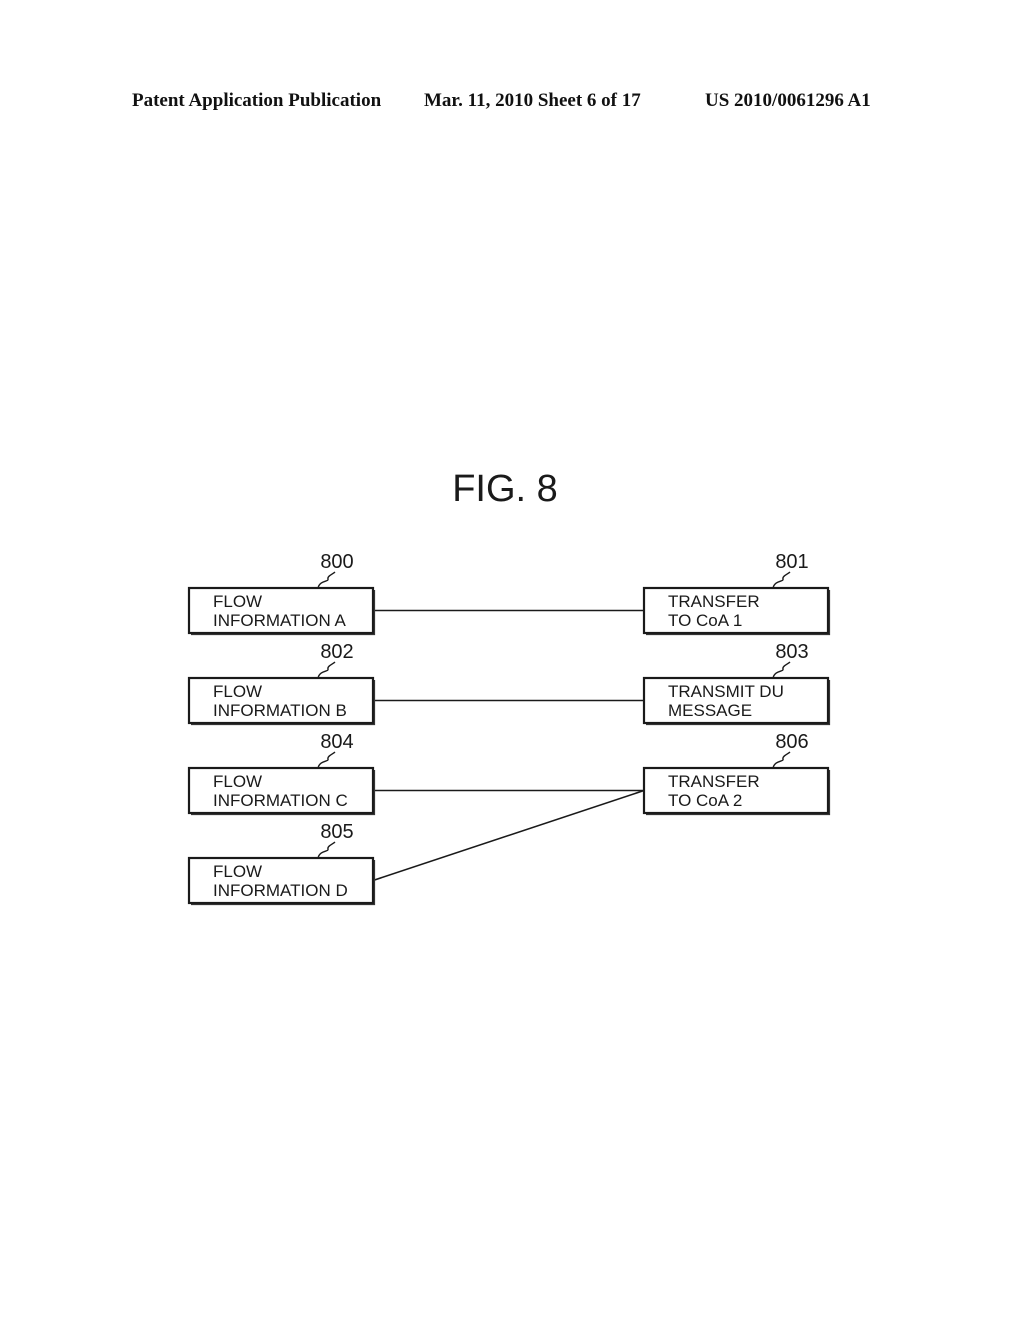 The width and height of the screenshot is (1024, 1320). Describe the element at coordinates (281, 593) in the screenshot. I see `flow-box-800: FLOWINFORMATION A 800` at that location.